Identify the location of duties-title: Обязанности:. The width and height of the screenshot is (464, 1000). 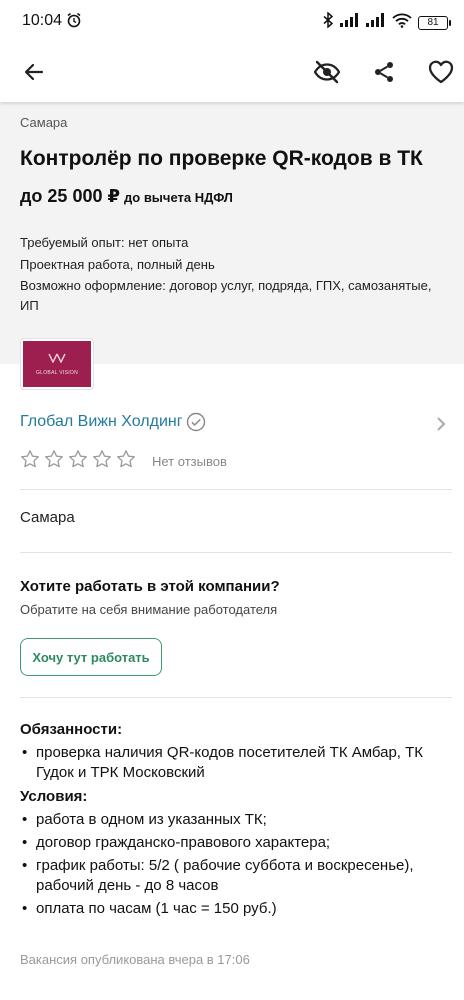
(71, 729).